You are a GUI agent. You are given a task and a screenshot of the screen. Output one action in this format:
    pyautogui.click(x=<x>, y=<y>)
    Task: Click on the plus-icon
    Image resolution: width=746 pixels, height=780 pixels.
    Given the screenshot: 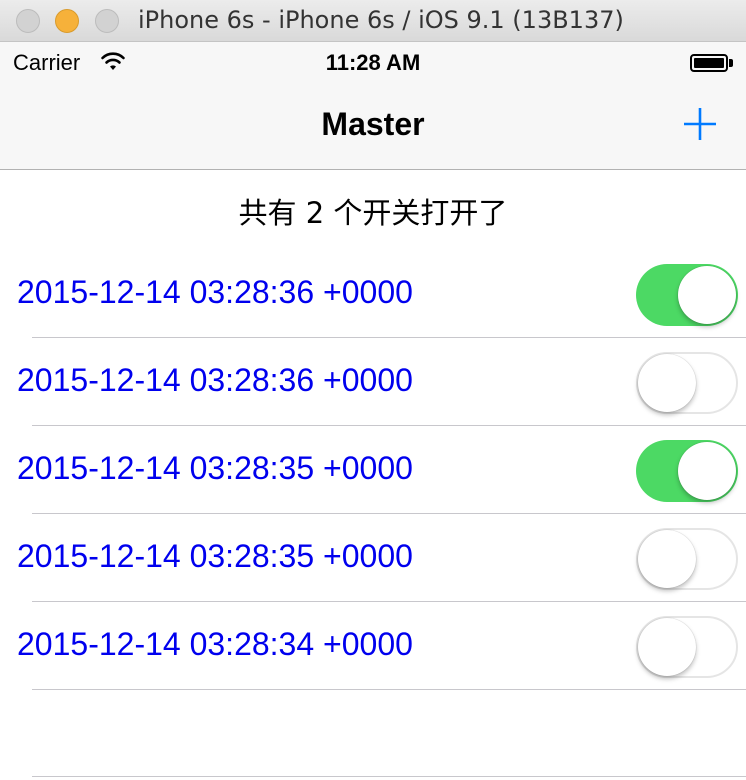 What is the action you would take?
    pyautogui.click(x=700, y=124)
    